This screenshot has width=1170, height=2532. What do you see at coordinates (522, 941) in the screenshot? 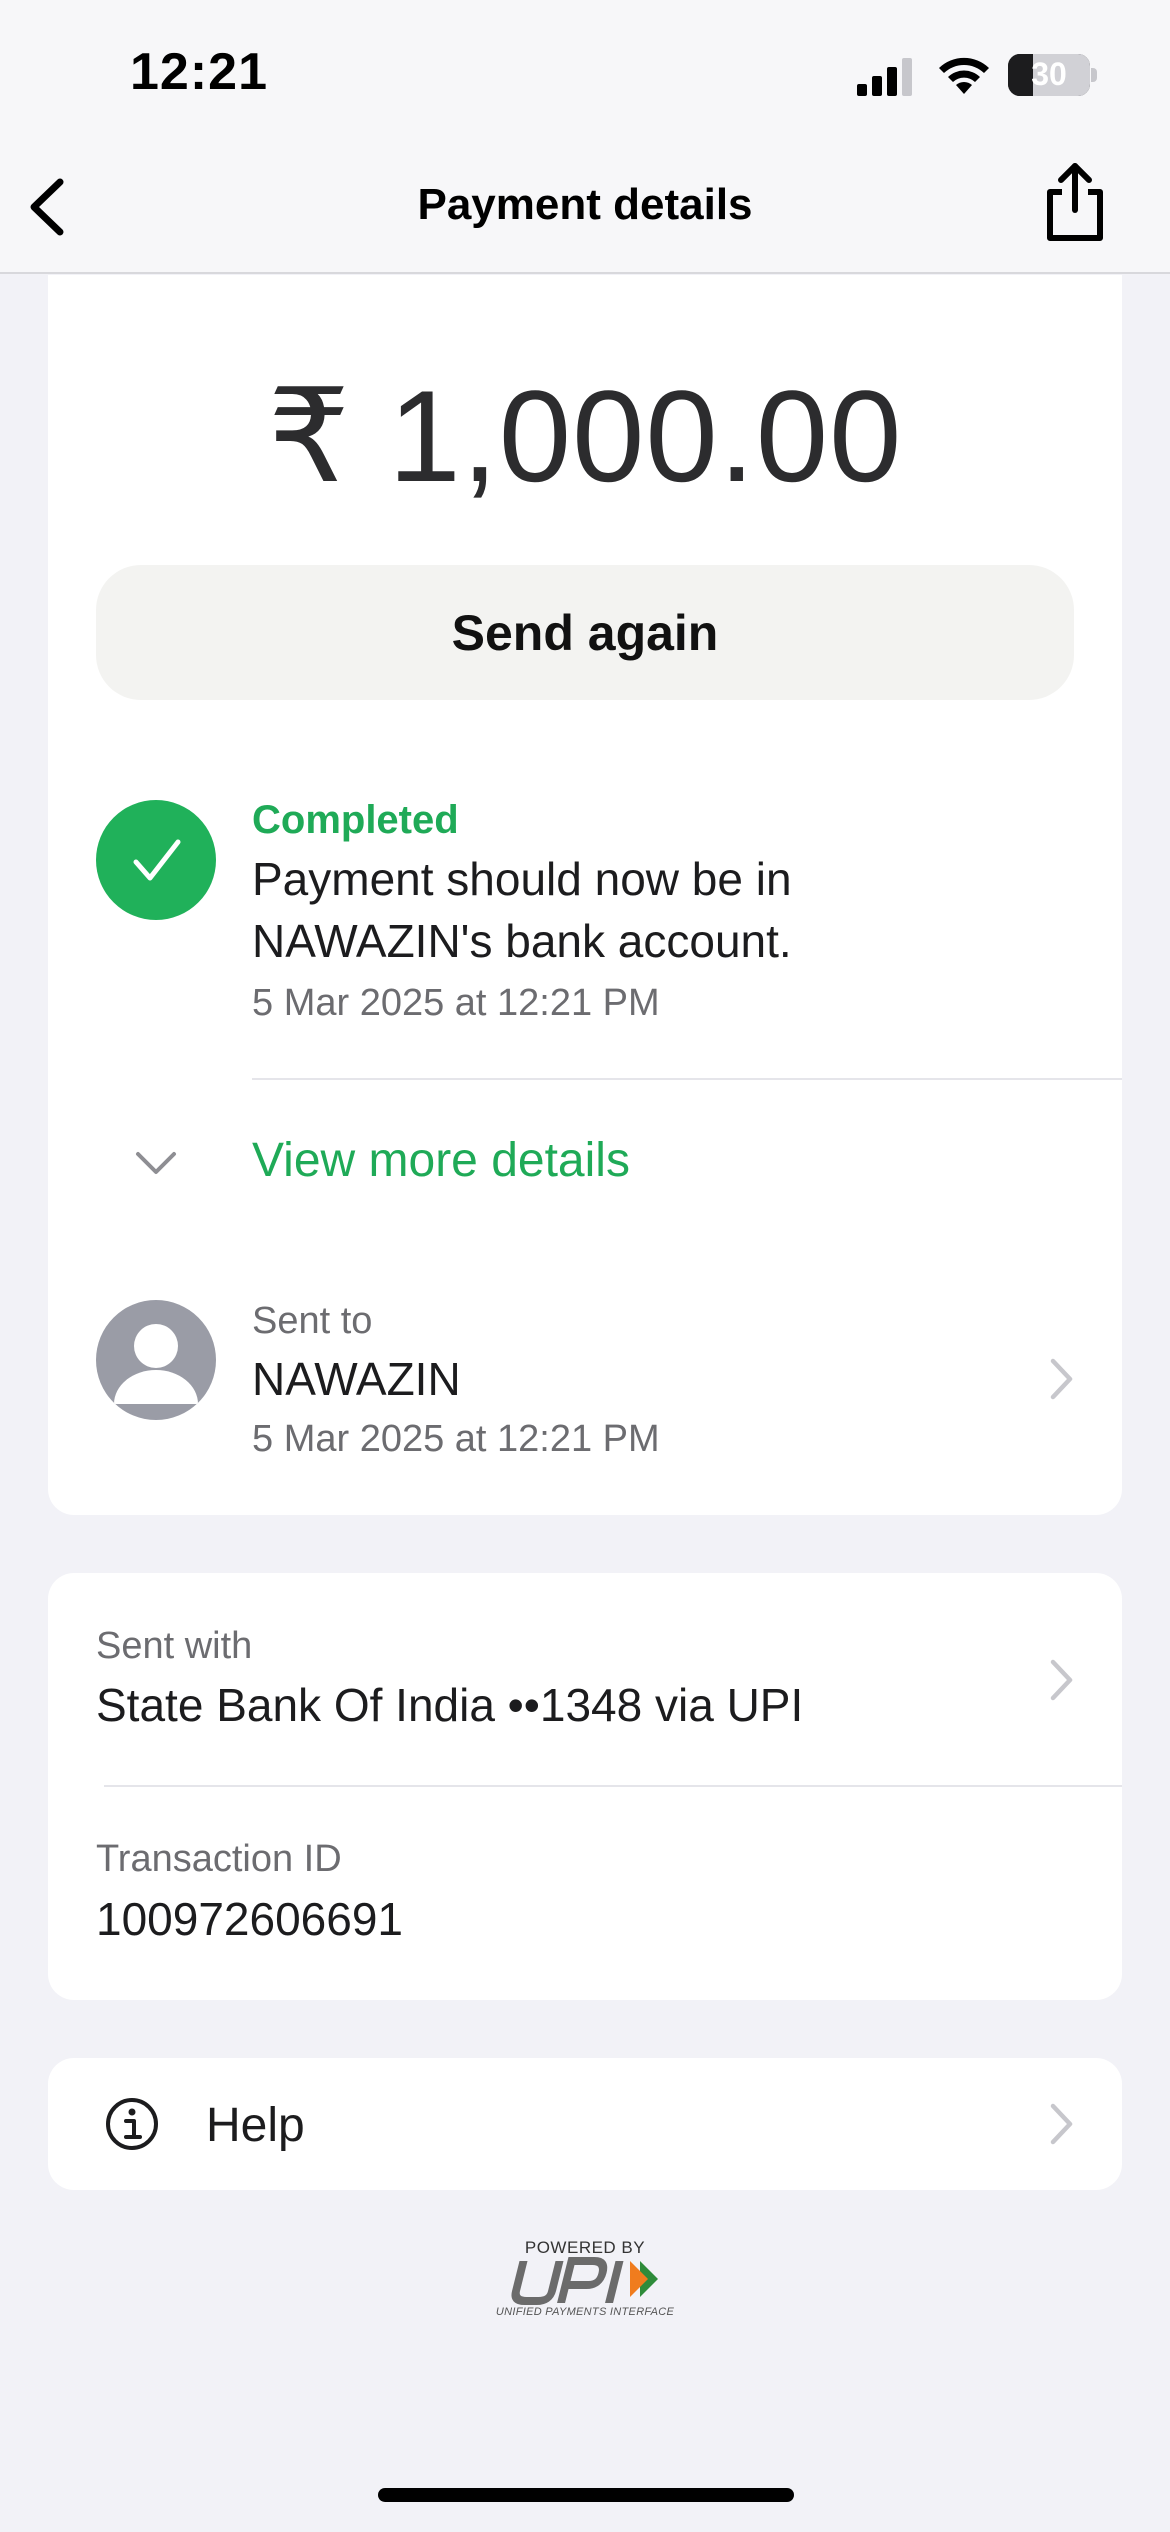
I see `status-message-line2: NAWAZIN's bank account.` at bounding box center [522, 941].